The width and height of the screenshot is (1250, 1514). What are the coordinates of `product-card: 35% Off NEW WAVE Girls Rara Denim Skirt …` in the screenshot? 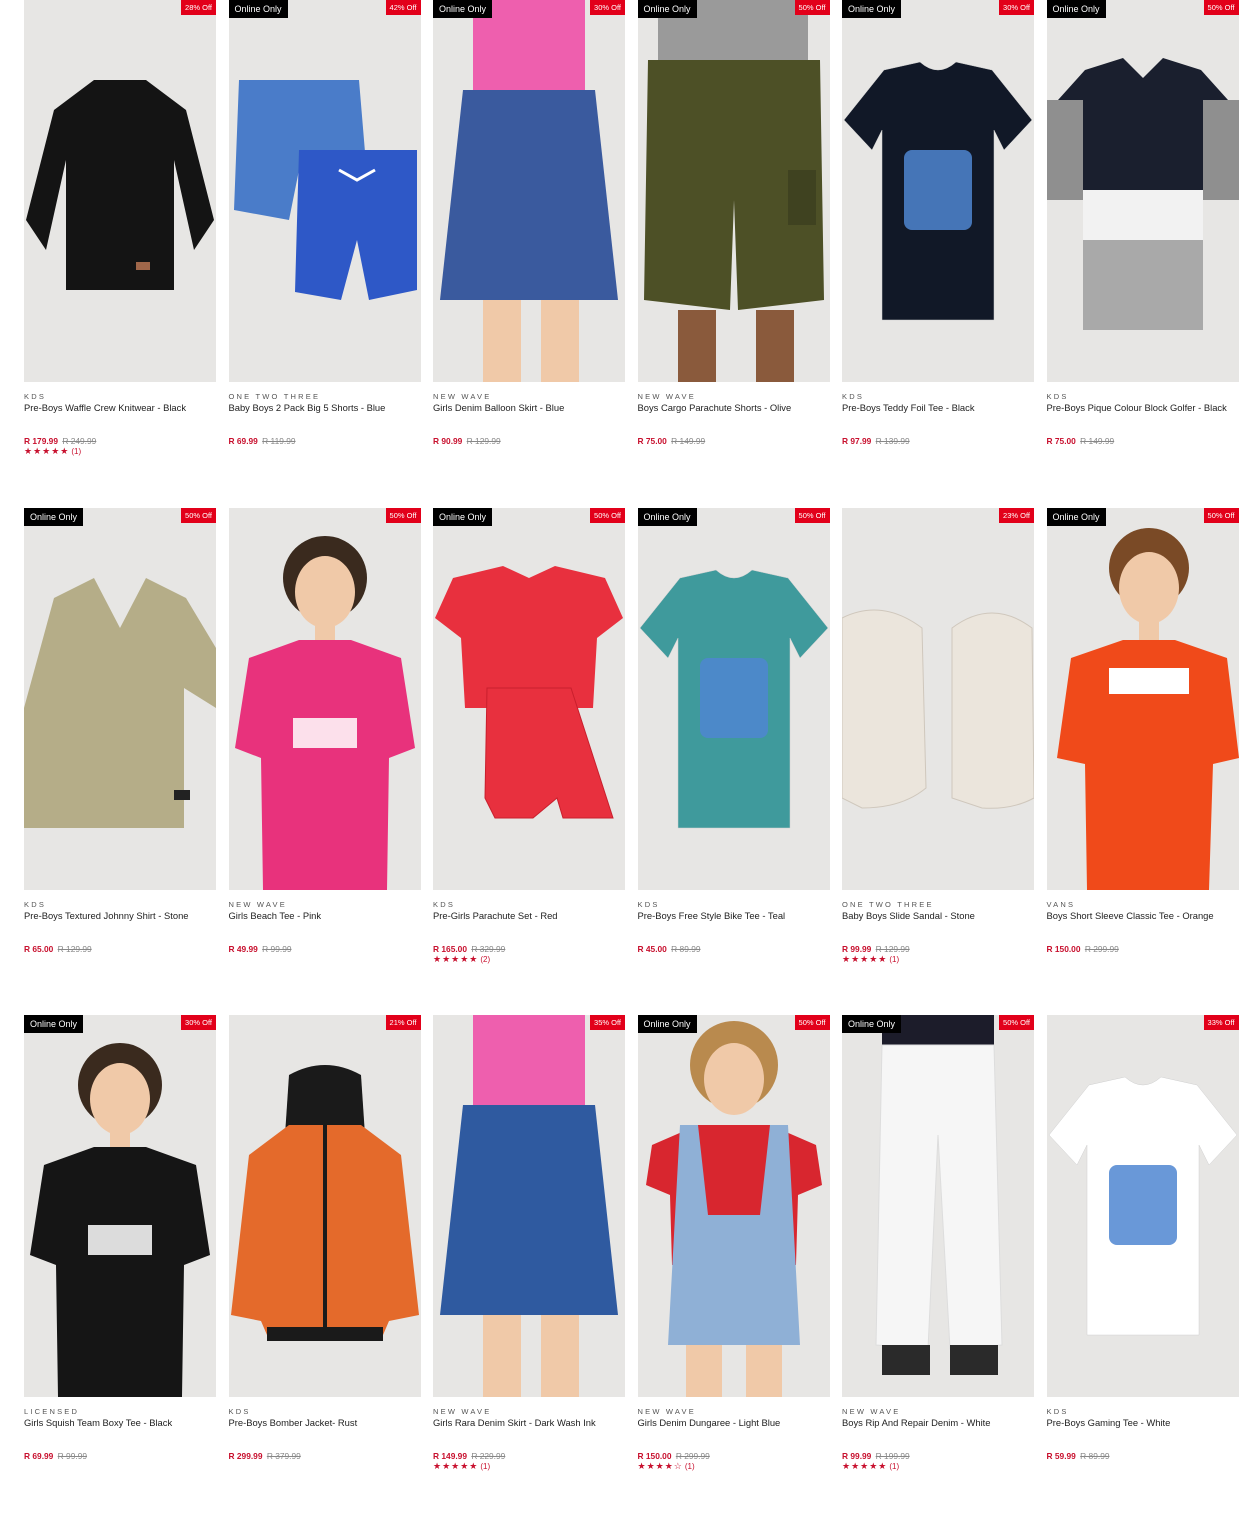 It's located at (529, 1255).